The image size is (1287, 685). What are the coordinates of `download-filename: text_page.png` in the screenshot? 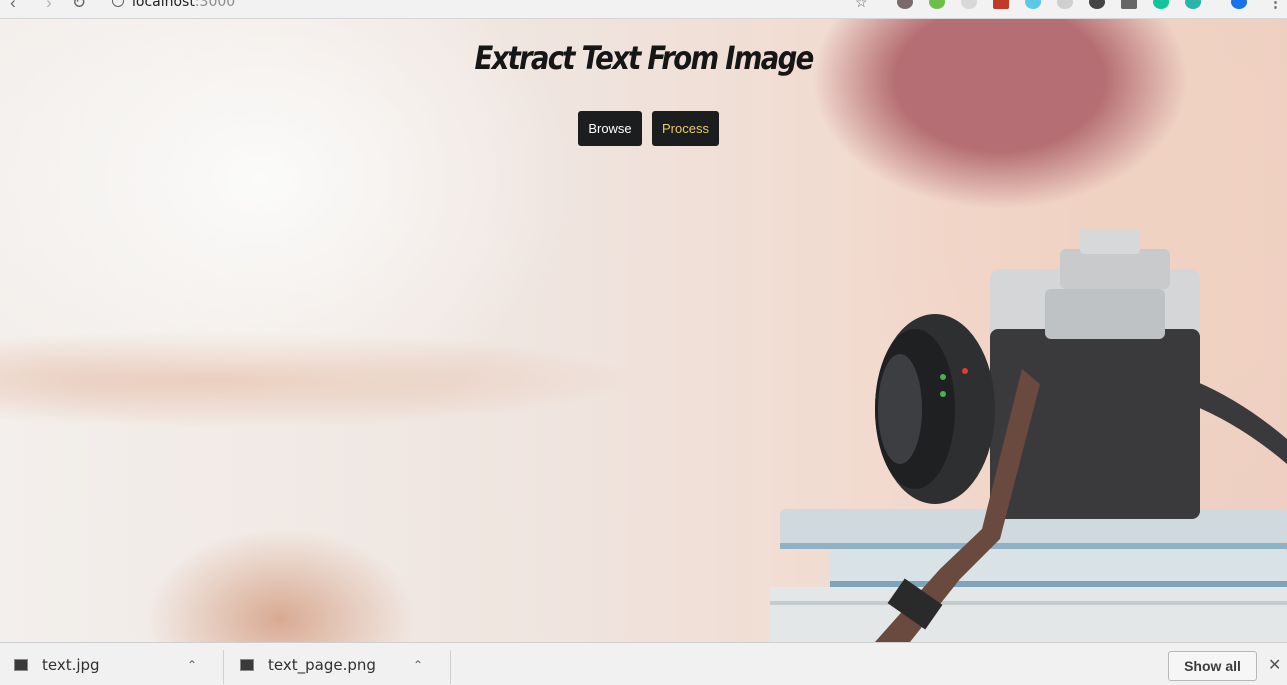 It's located at (322, 664).